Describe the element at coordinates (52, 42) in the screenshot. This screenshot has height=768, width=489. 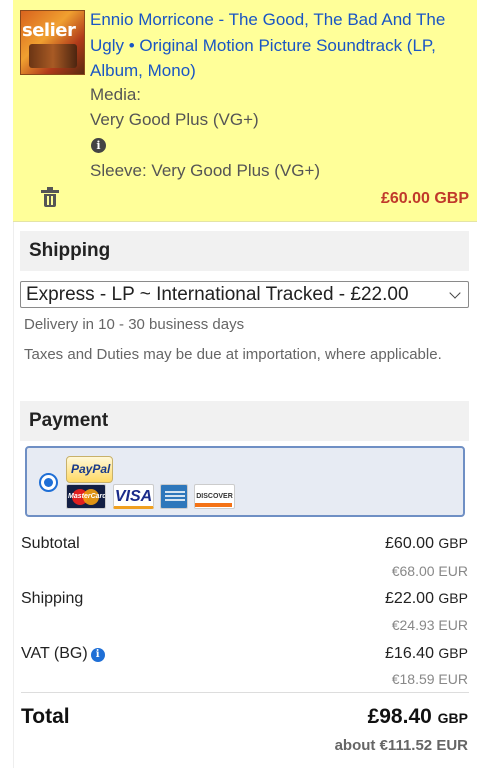
I see `album-cover-image: selier` at that location.